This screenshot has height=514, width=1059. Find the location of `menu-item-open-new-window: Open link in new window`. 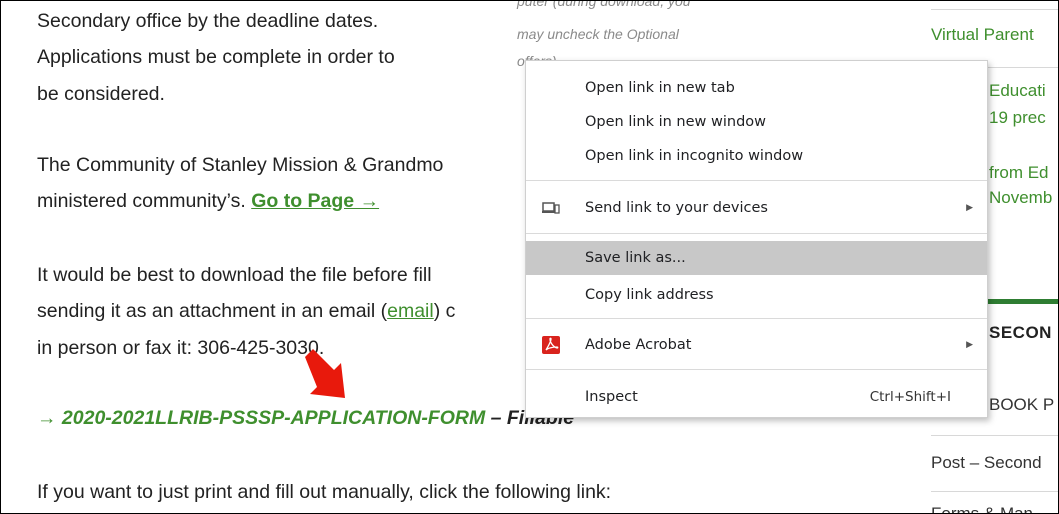

menu-item-open-new-window: Open link in new window is located at coordinates (756, 122).